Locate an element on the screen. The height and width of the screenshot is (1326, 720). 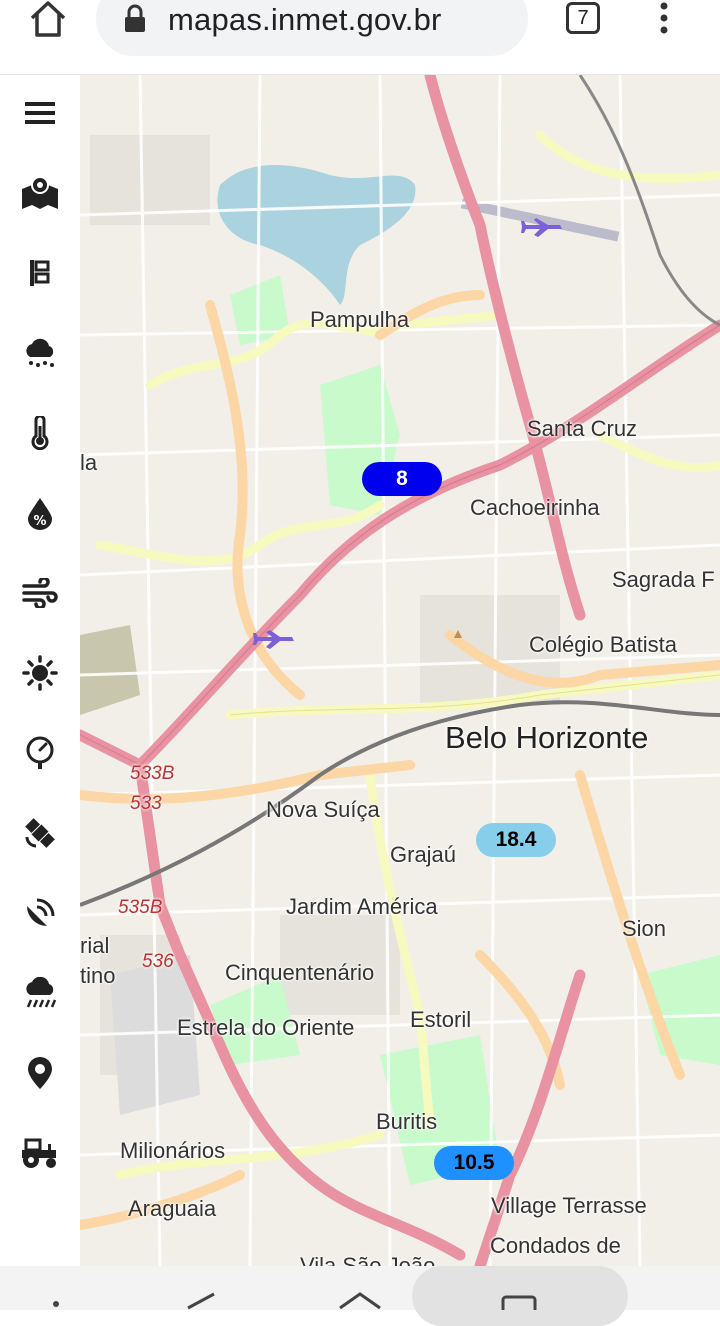
place-label: Nova Suíça is located at coordinates (323, 809).